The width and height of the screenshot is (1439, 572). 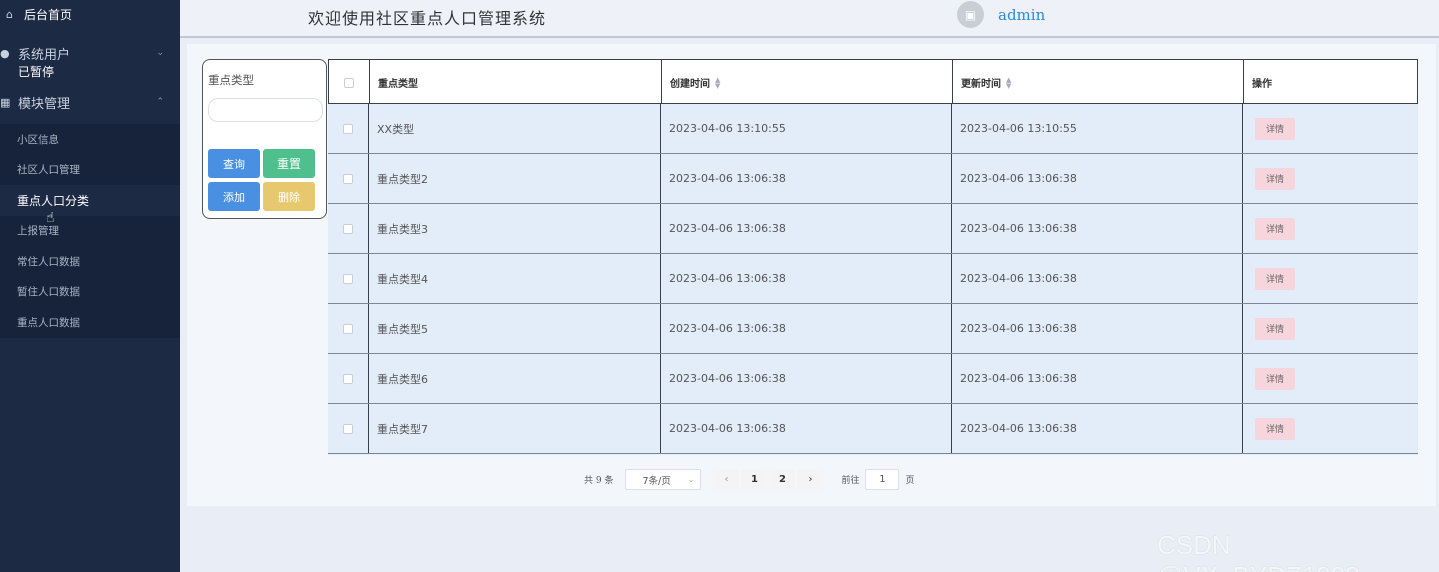 I want to click on sidebar-item-report-mgmt: 上报管理, so click(x=90, y=231).